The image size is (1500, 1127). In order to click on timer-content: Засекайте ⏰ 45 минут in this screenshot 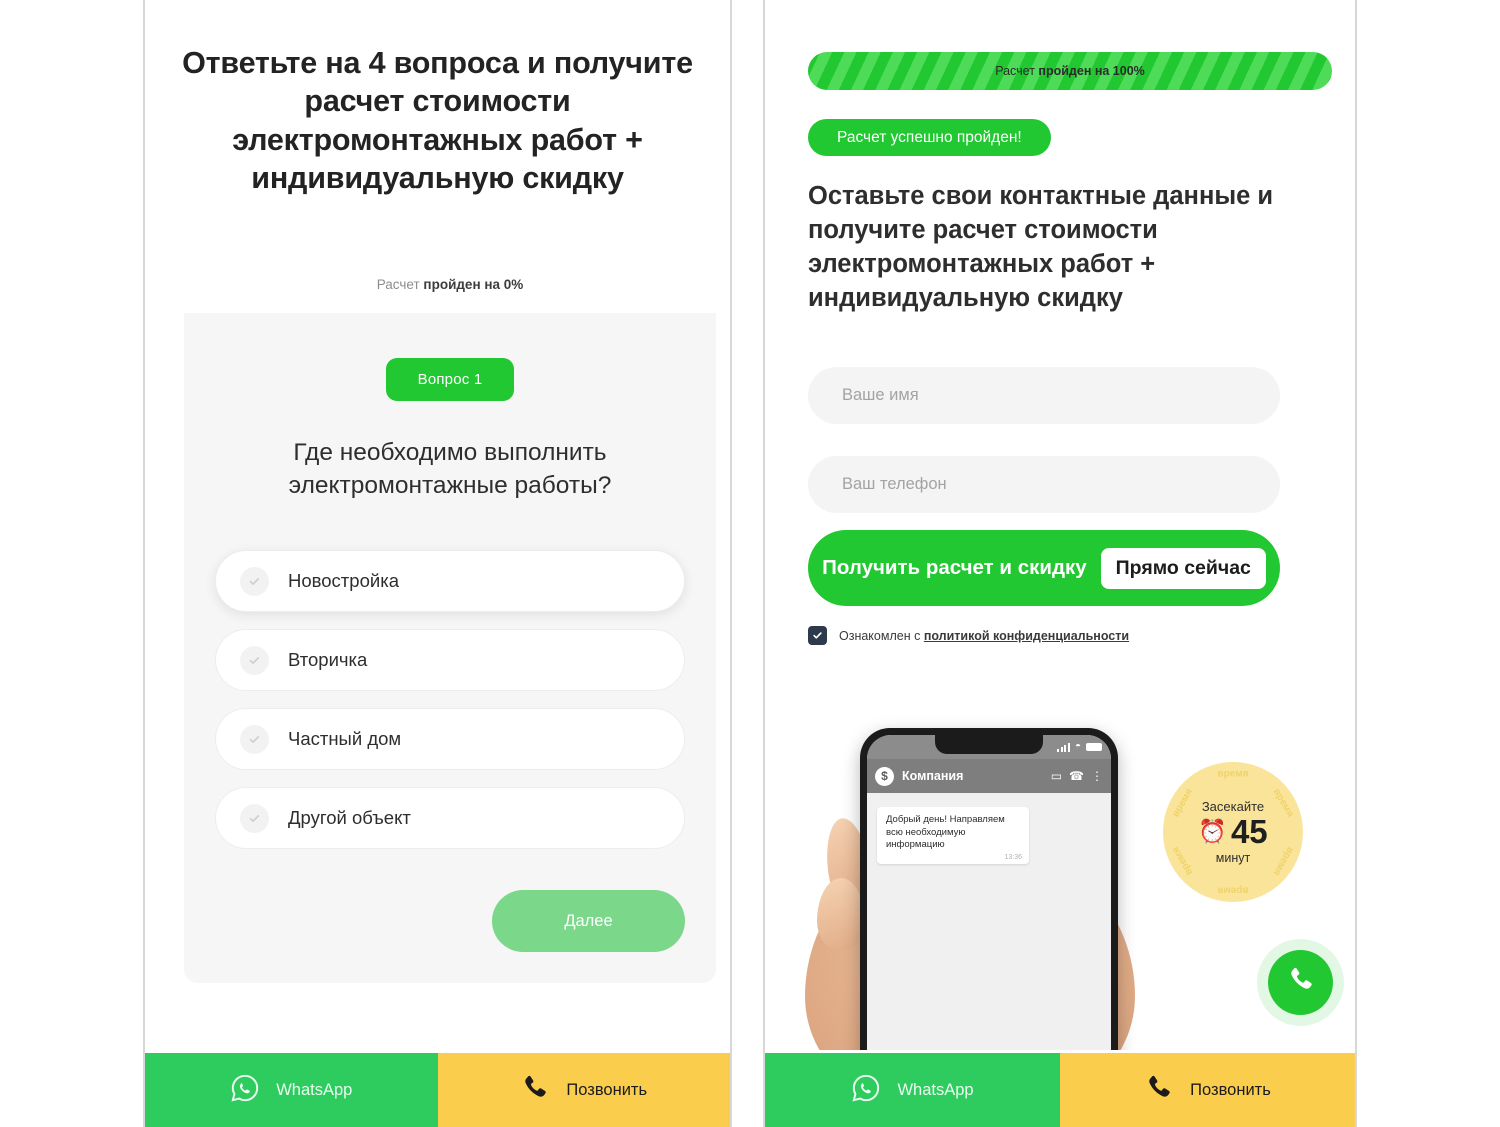, I will do `click(1233, 832)`.